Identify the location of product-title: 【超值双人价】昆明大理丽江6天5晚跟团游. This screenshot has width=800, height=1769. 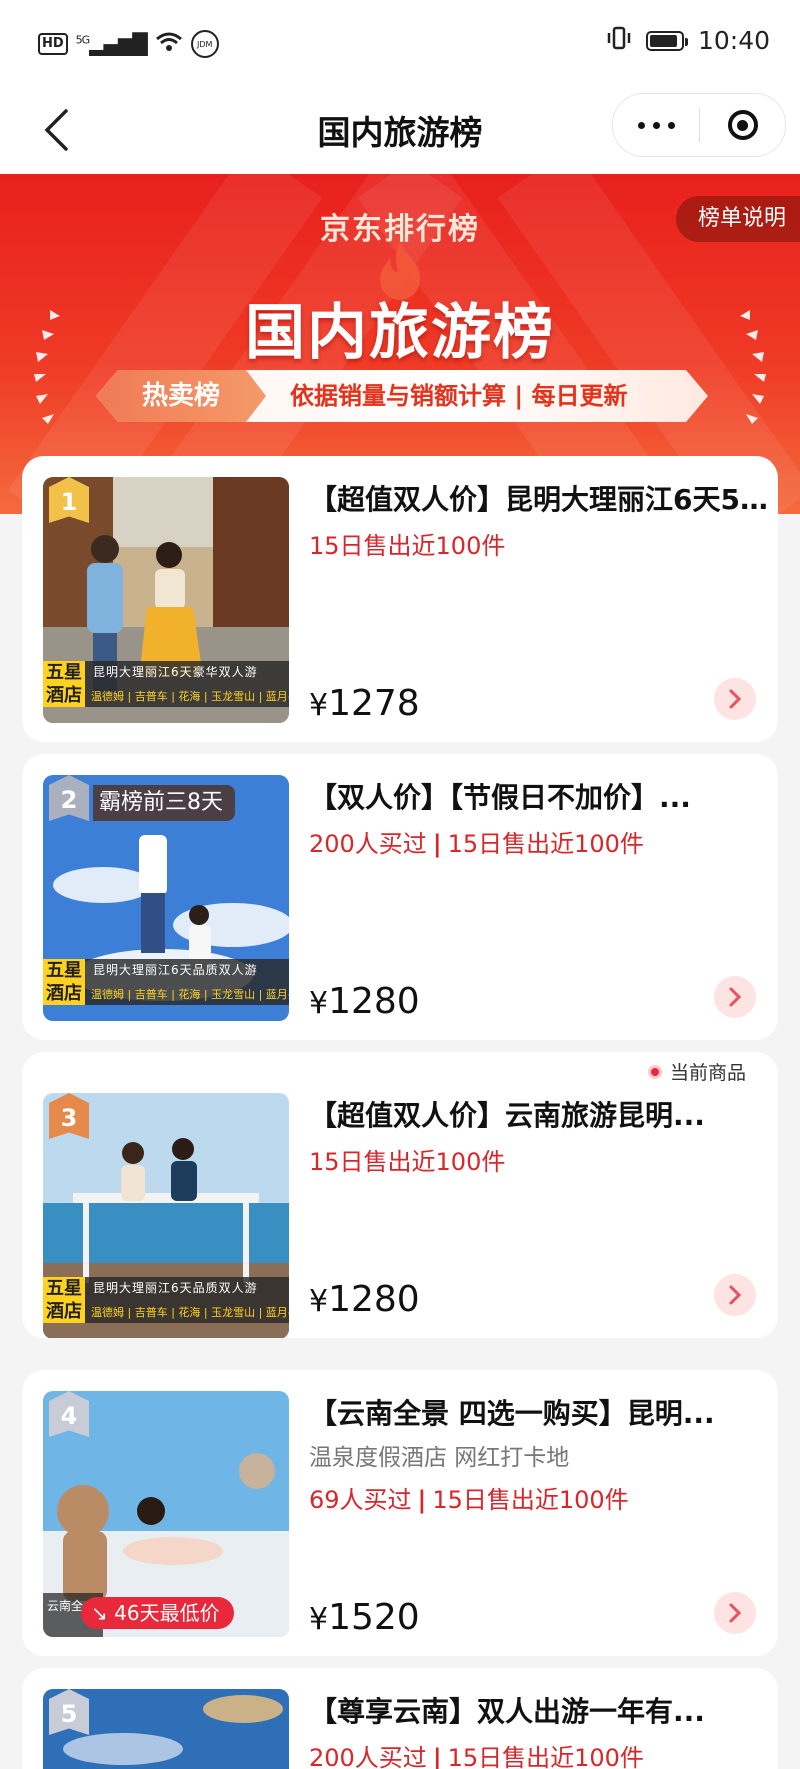
(543, 500).